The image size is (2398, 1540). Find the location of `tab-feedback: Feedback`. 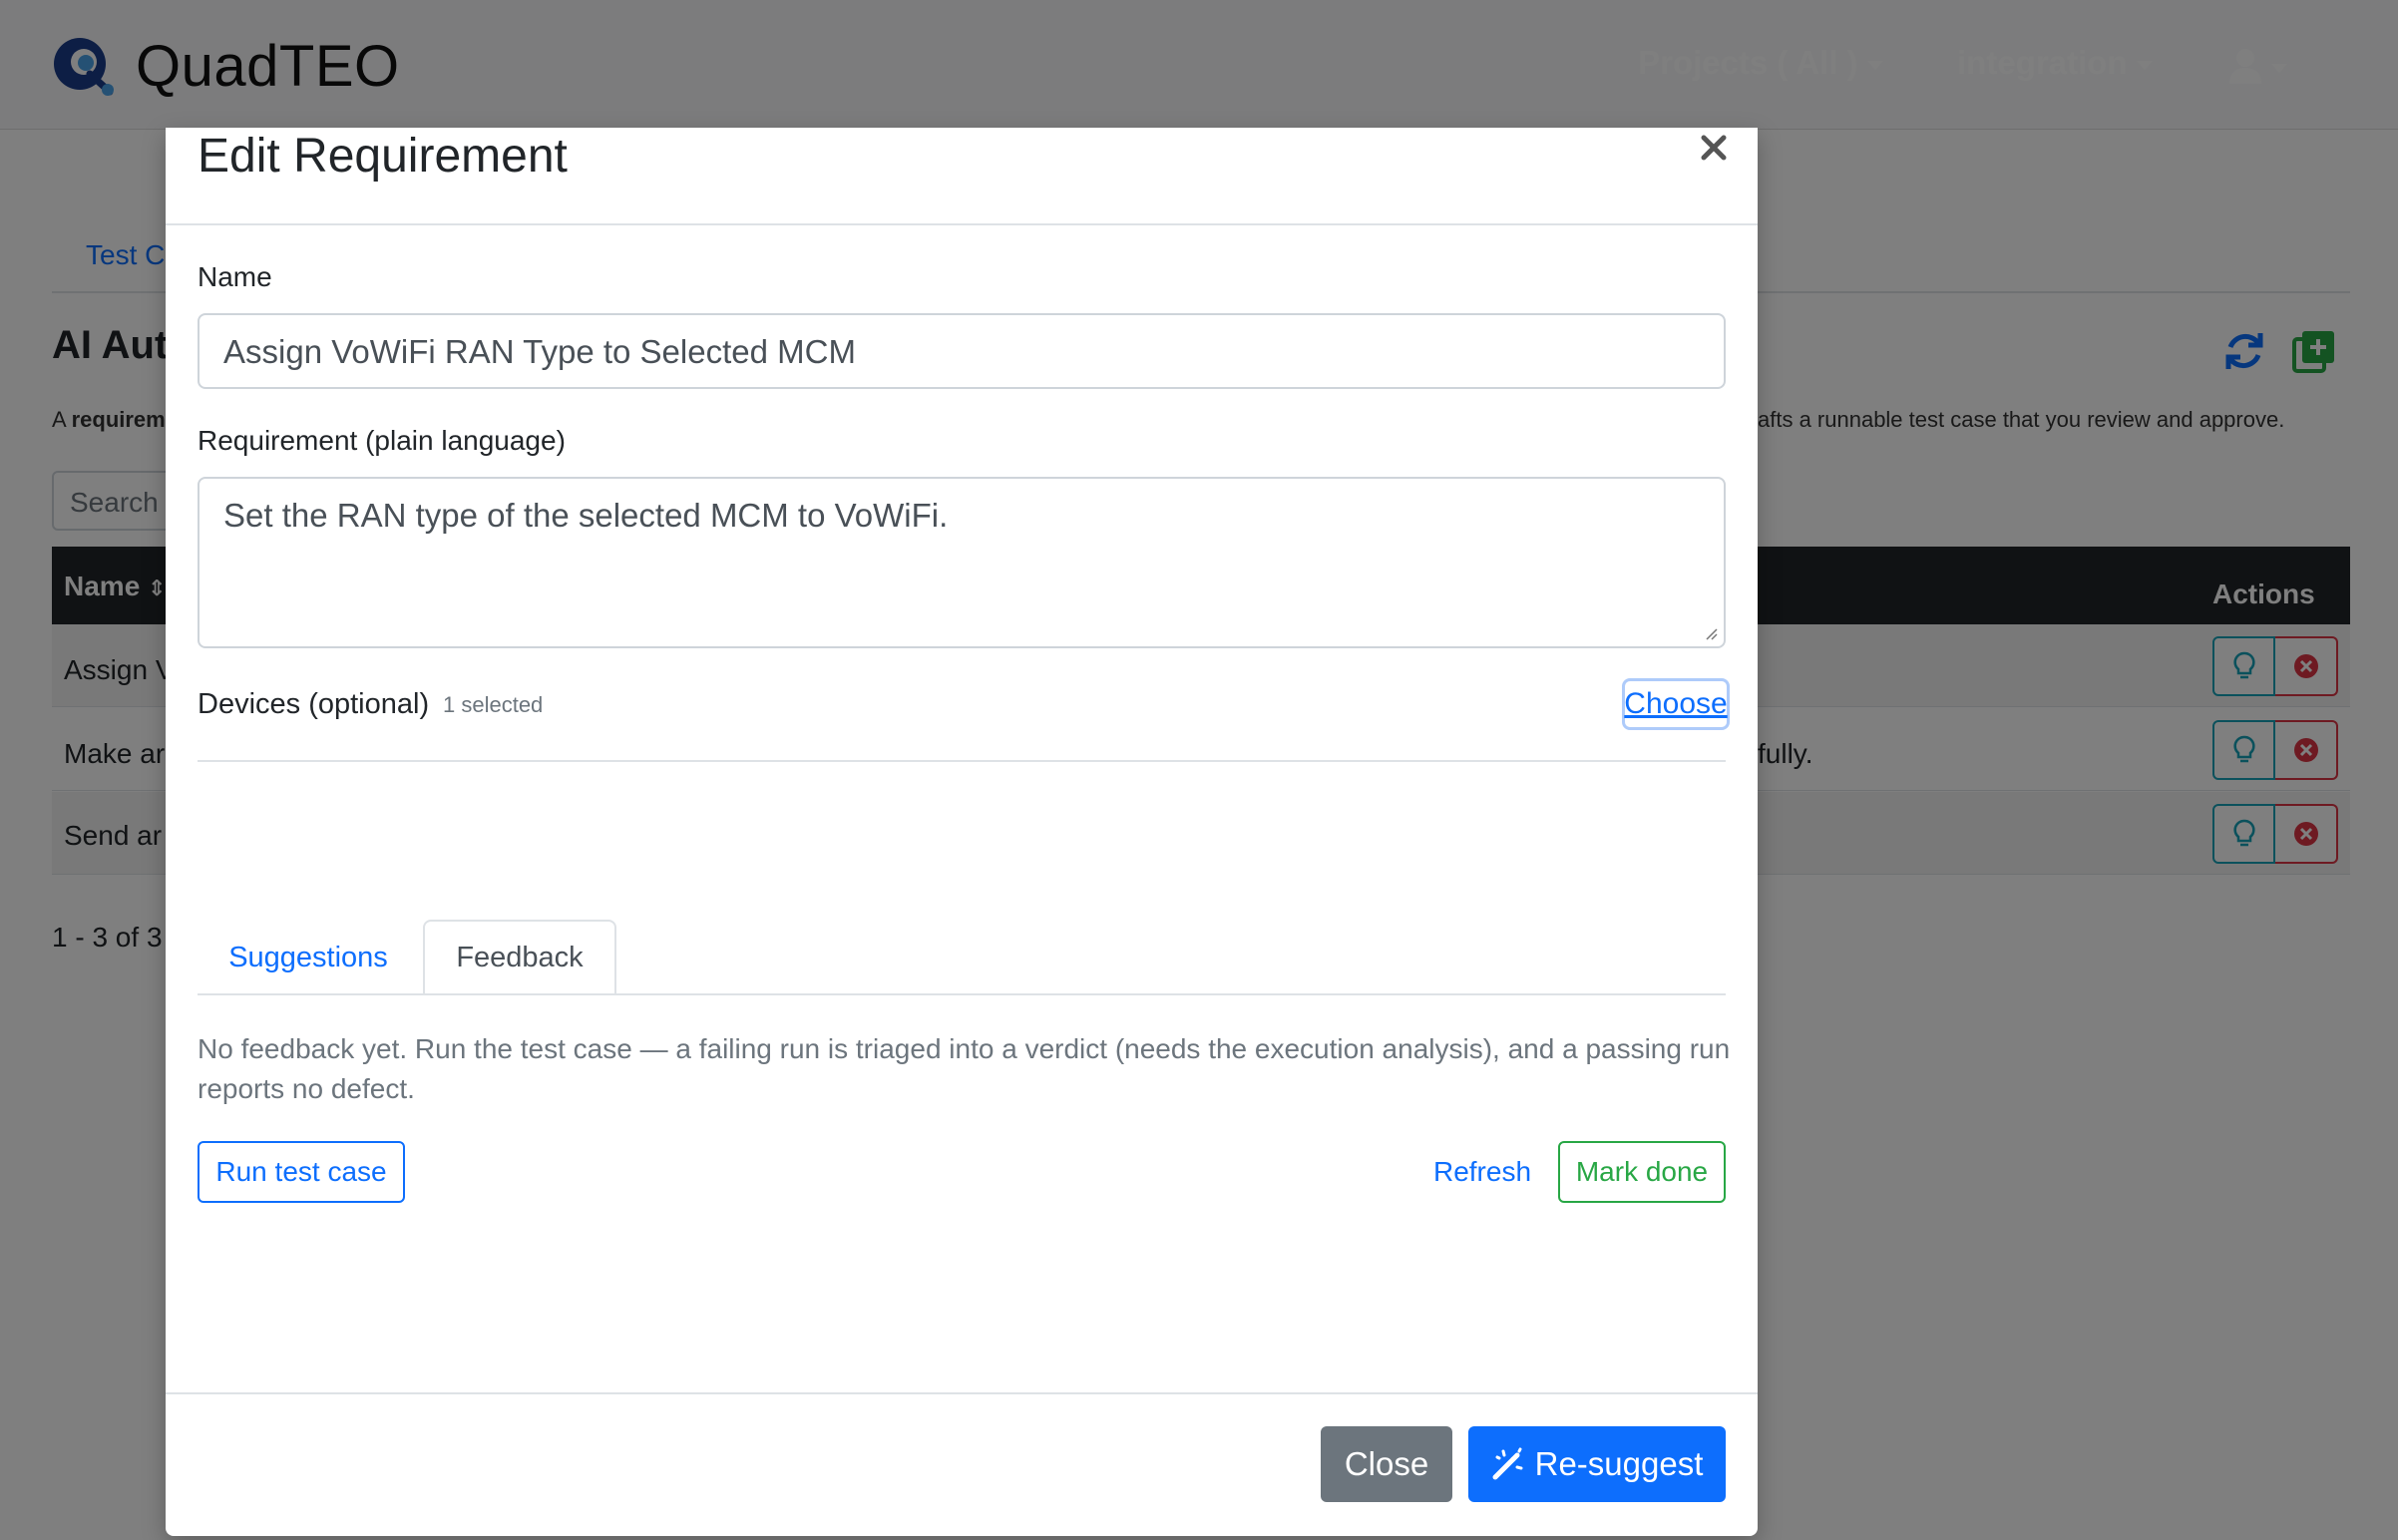

tab-feedback: Feedback is located at coordinates (519, 957).